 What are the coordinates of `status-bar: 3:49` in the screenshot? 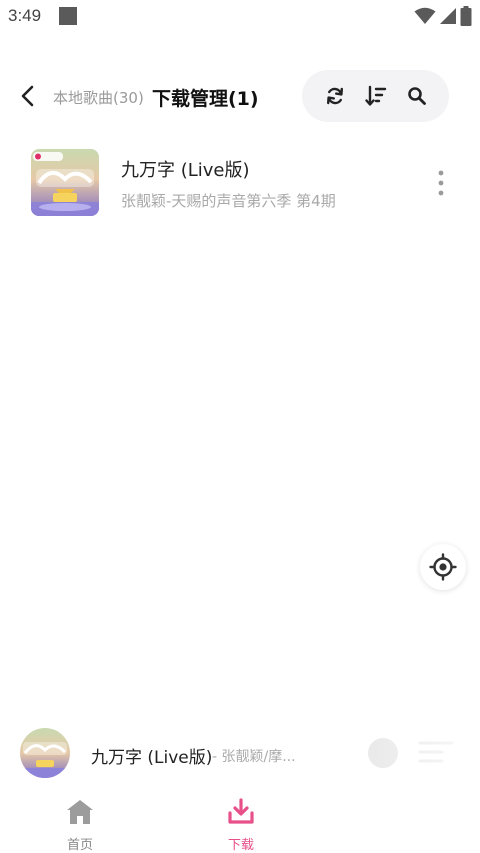 It's located at (240, 17).